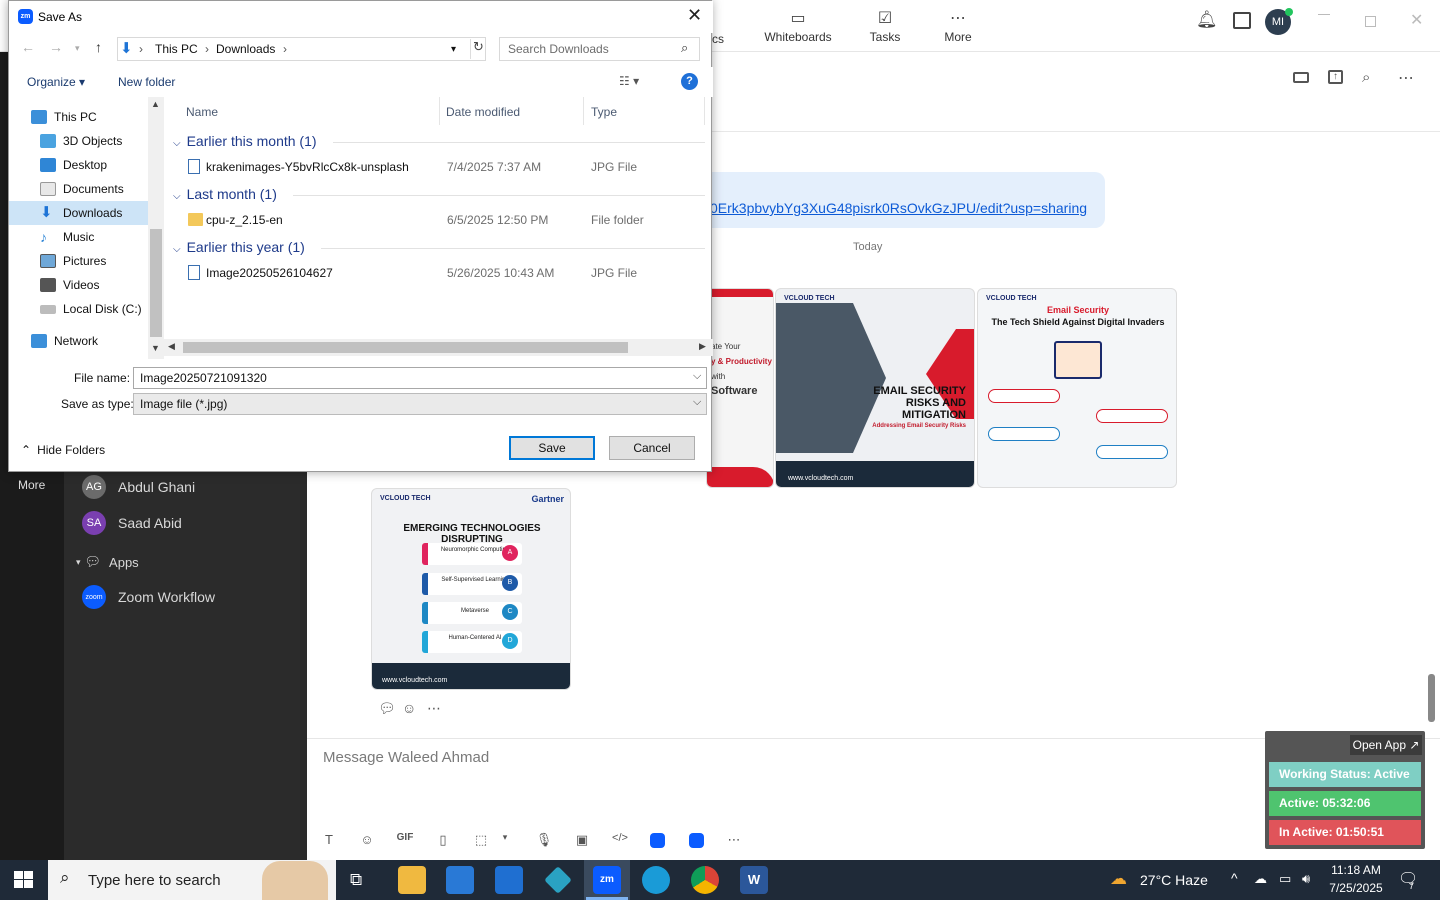  What do you see at coordinates (552, 448) in the screenshot?
I see `save-button: Save` at bounding box center [552, 448].